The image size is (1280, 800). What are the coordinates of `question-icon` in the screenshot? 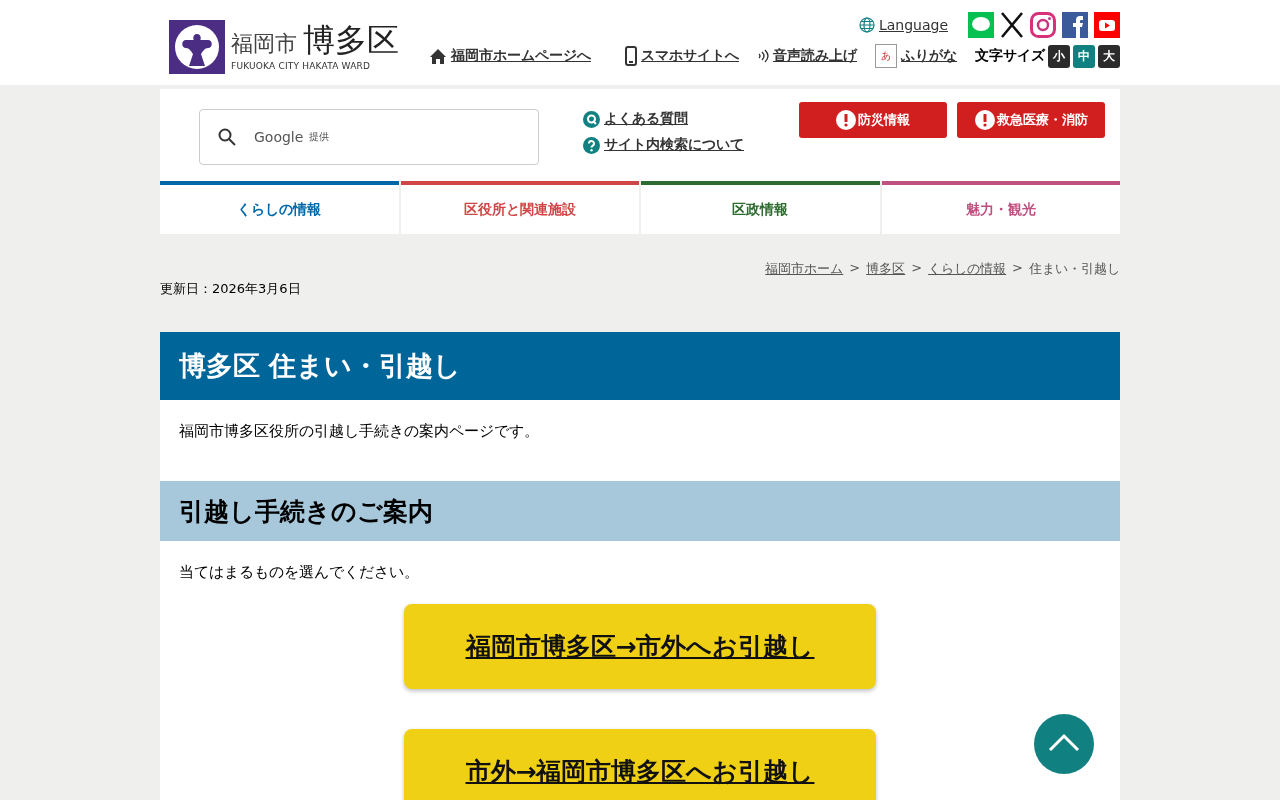 It's located at (591, 119).